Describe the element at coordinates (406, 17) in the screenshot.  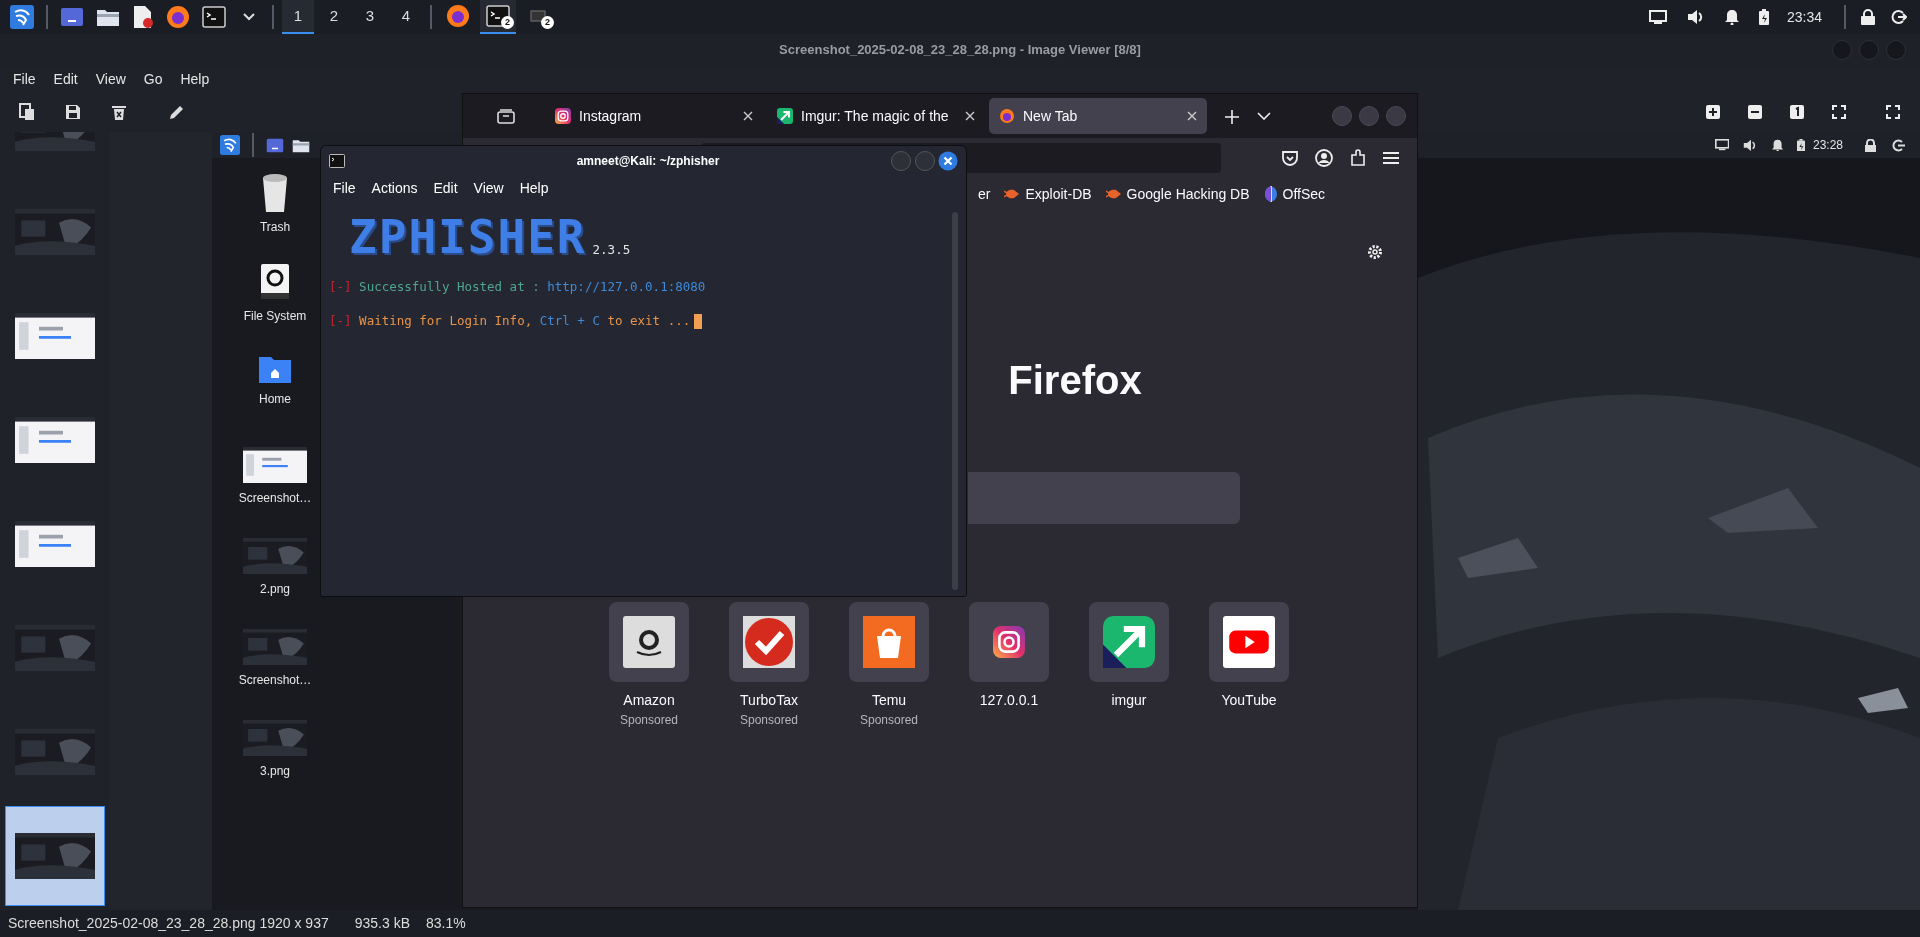
I see `workspace-button: 4` at that location.